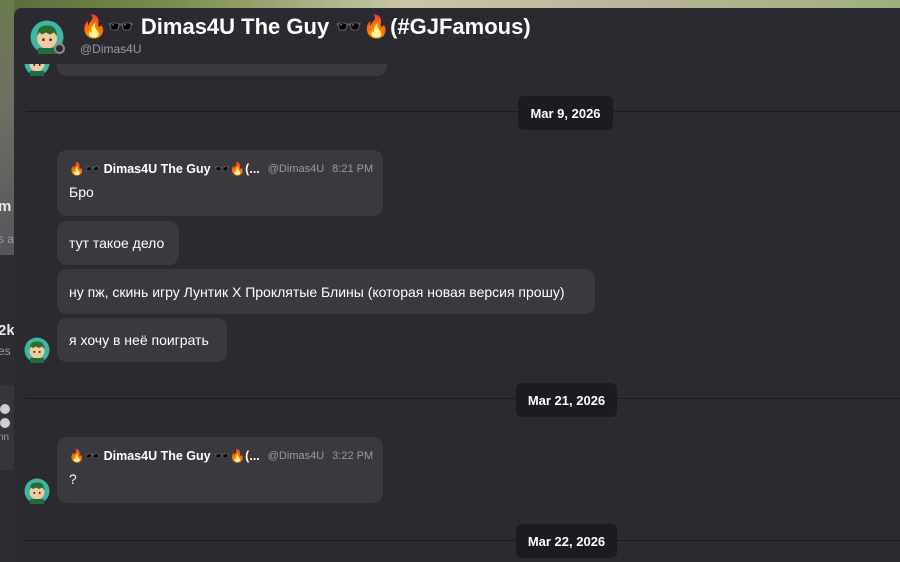 The width and height of the screenshot is (900, 562). Describe the element at coordinates (5, 437) in the screenshot. I see `background-text: nn` at that location.